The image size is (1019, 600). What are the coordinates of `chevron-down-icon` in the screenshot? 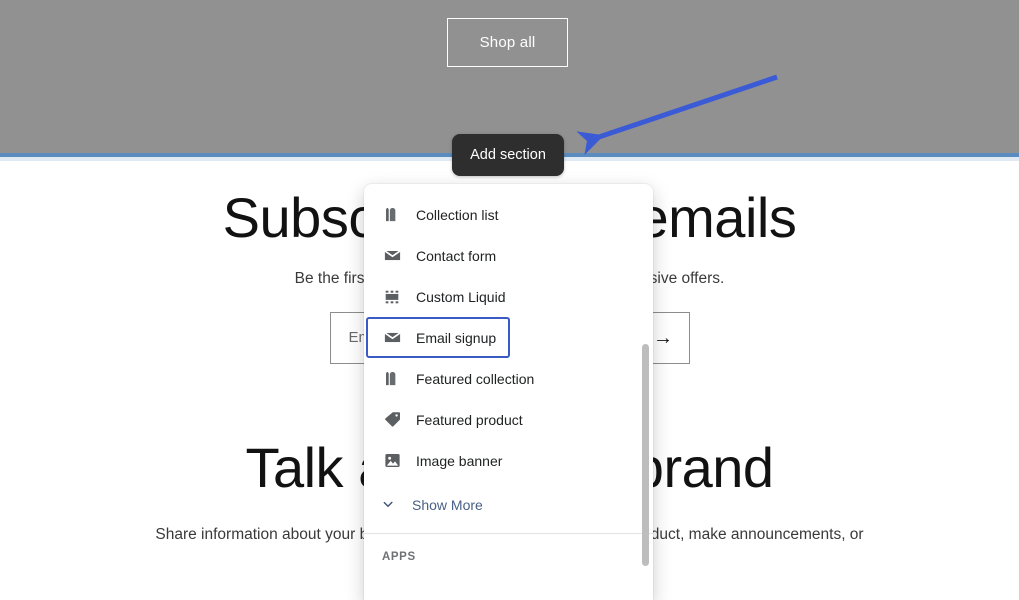 It's located at (388, 505).